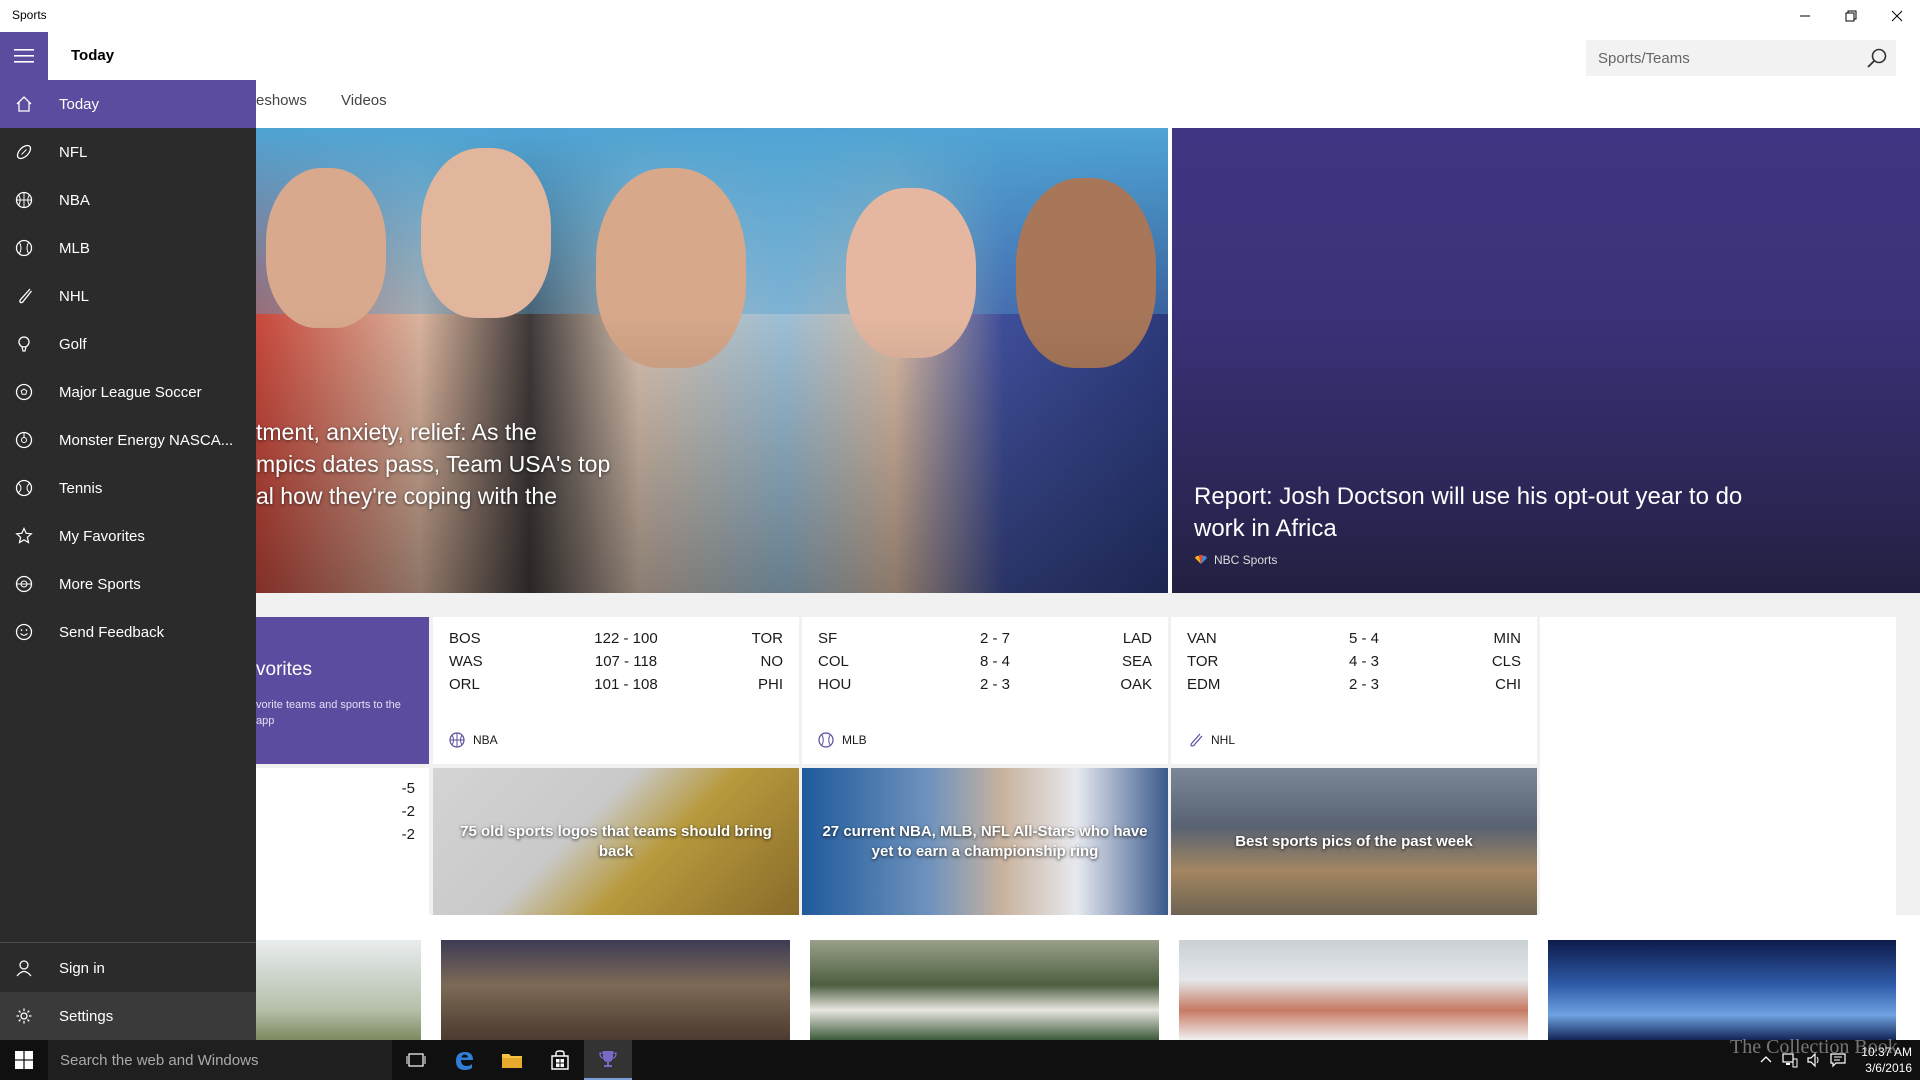  I want to click on story-source: NBC Sports, so click(1235, 560).